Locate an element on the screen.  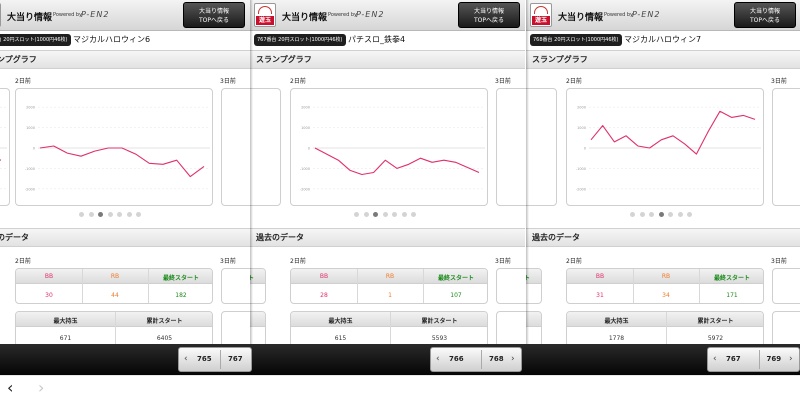
rb-header: RB is located at coordinates (666, 276).